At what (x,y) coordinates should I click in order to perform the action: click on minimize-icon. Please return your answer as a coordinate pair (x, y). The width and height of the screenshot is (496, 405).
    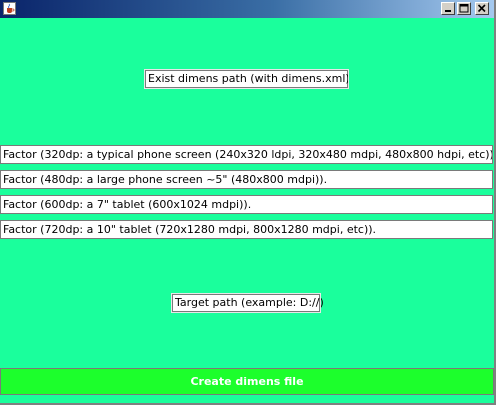
    Looking at the image, I should click on (448, 11).